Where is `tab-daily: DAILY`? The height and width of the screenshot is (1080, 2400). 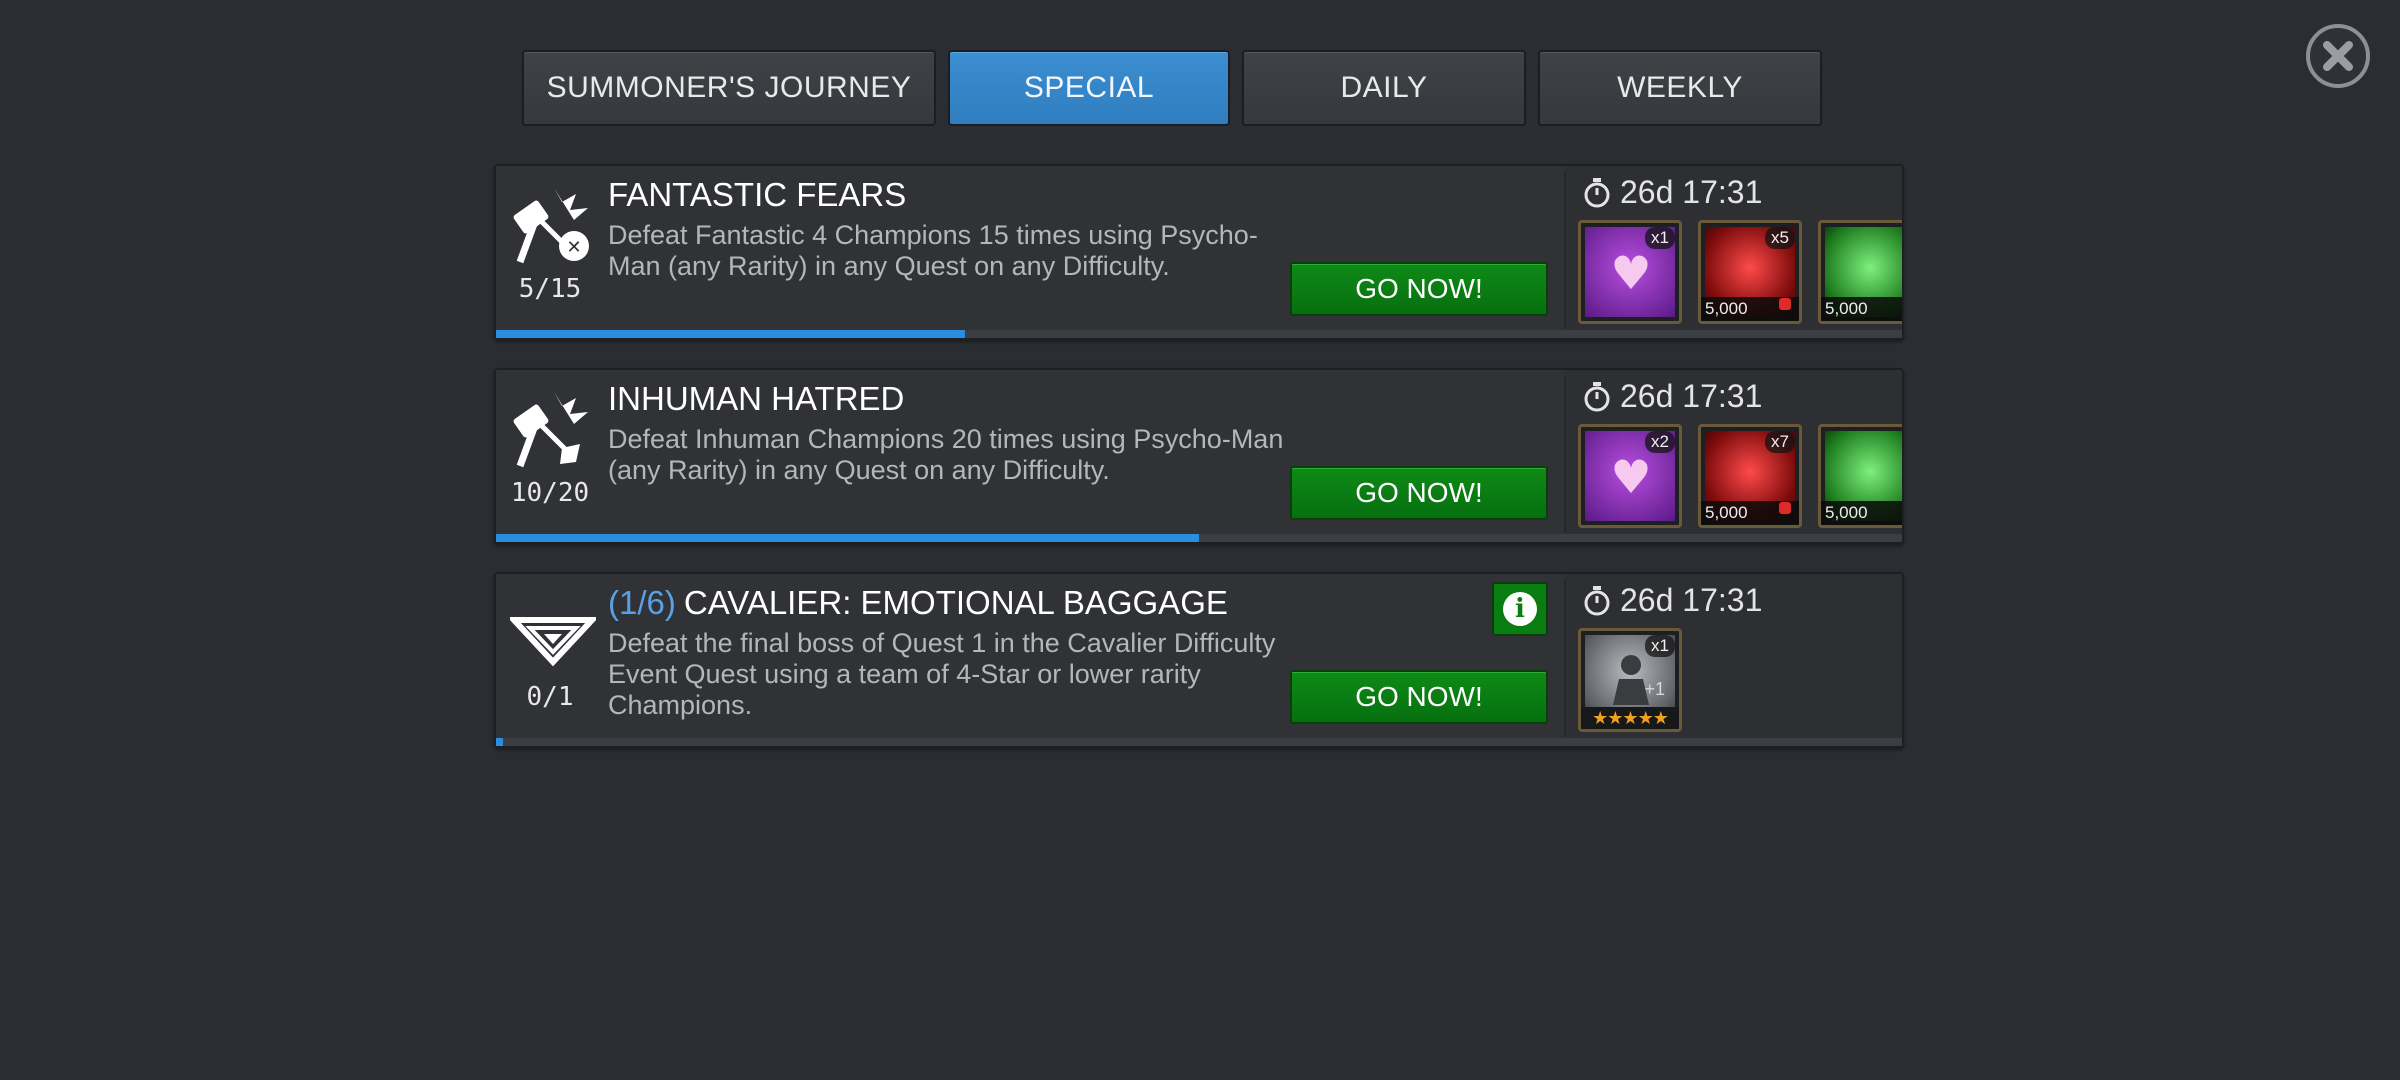
tab-daily: DAILY is located at coordinates (1384, 88).